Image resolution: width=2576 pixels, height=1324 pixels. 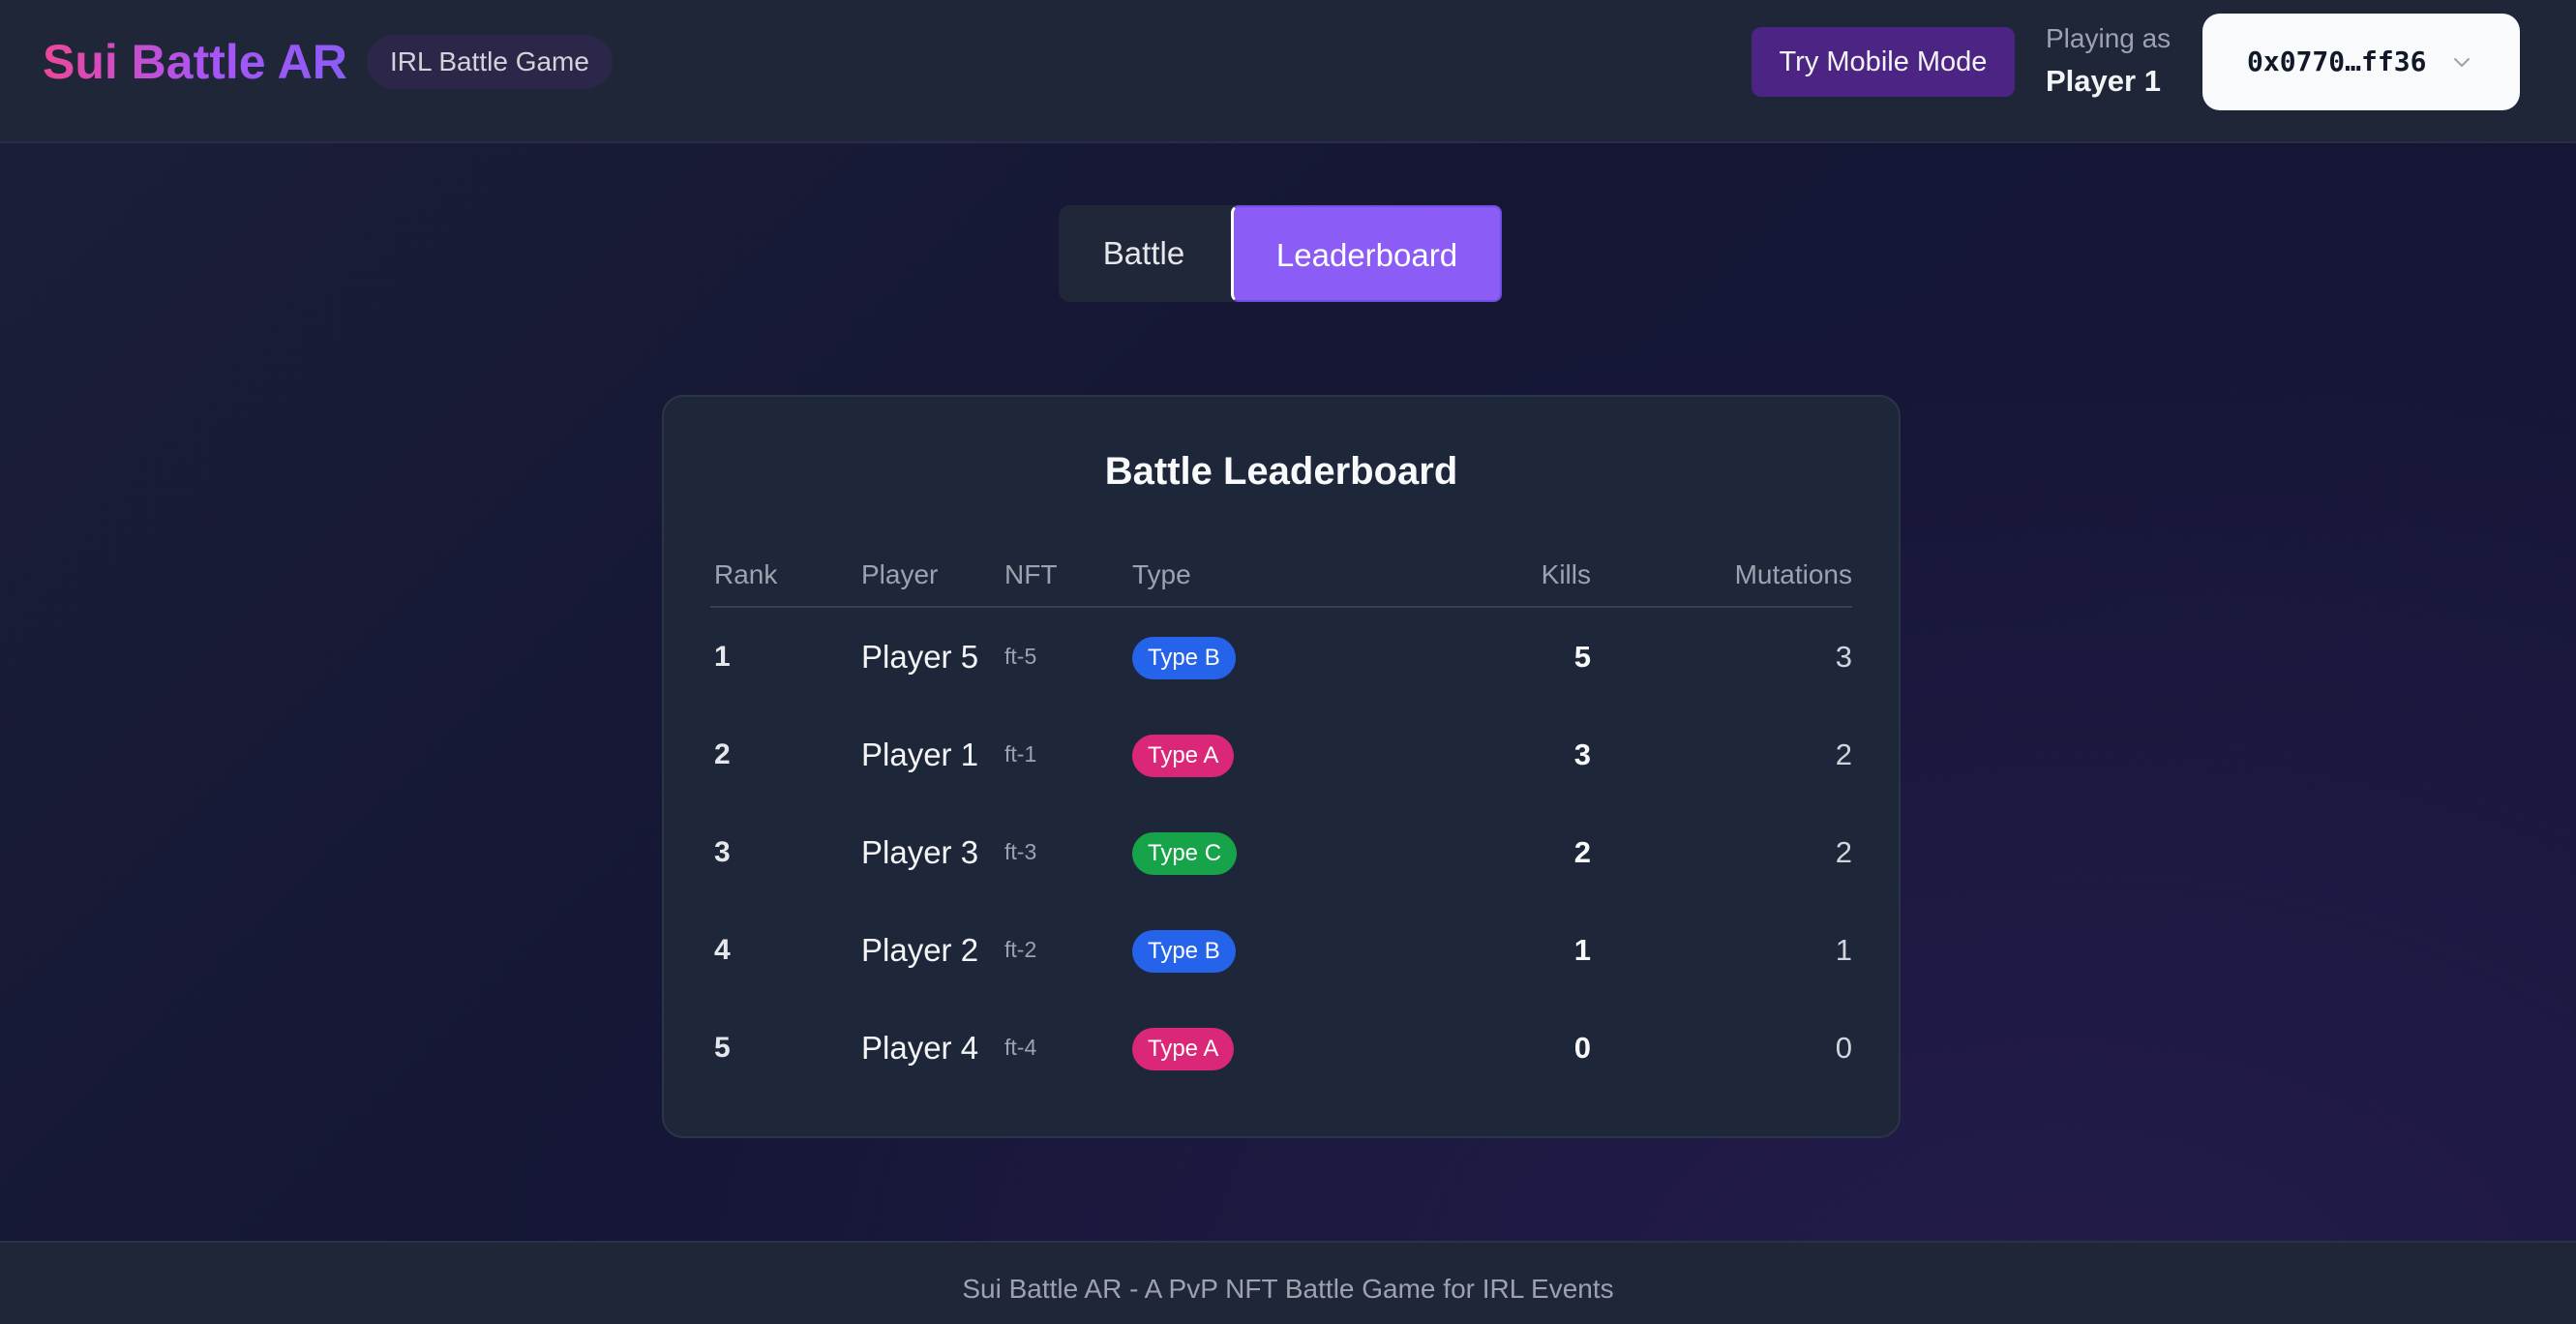 What do you see at coordinates (1020, 851) in the screenshot?
I see `nft-cell: ft-3` at bounding box center [1020, 851].